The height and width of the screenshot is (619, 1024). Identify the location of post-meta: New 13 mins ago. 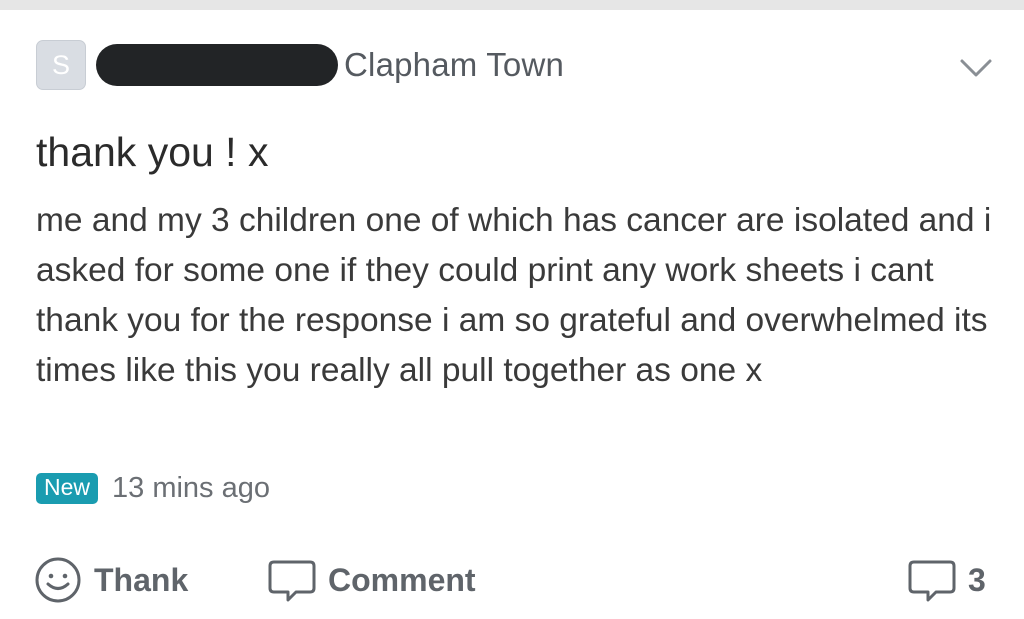
(153, 488).